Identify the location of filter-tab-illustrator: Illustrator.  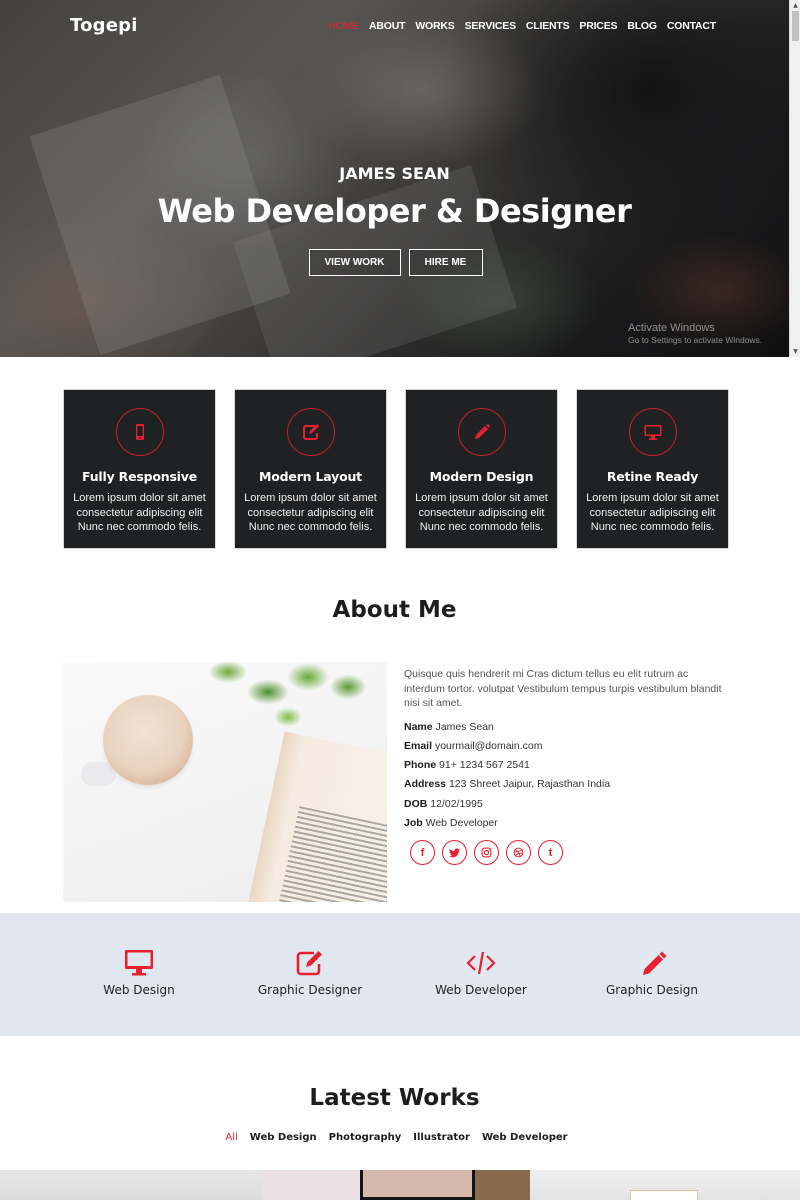
(441, 1137).